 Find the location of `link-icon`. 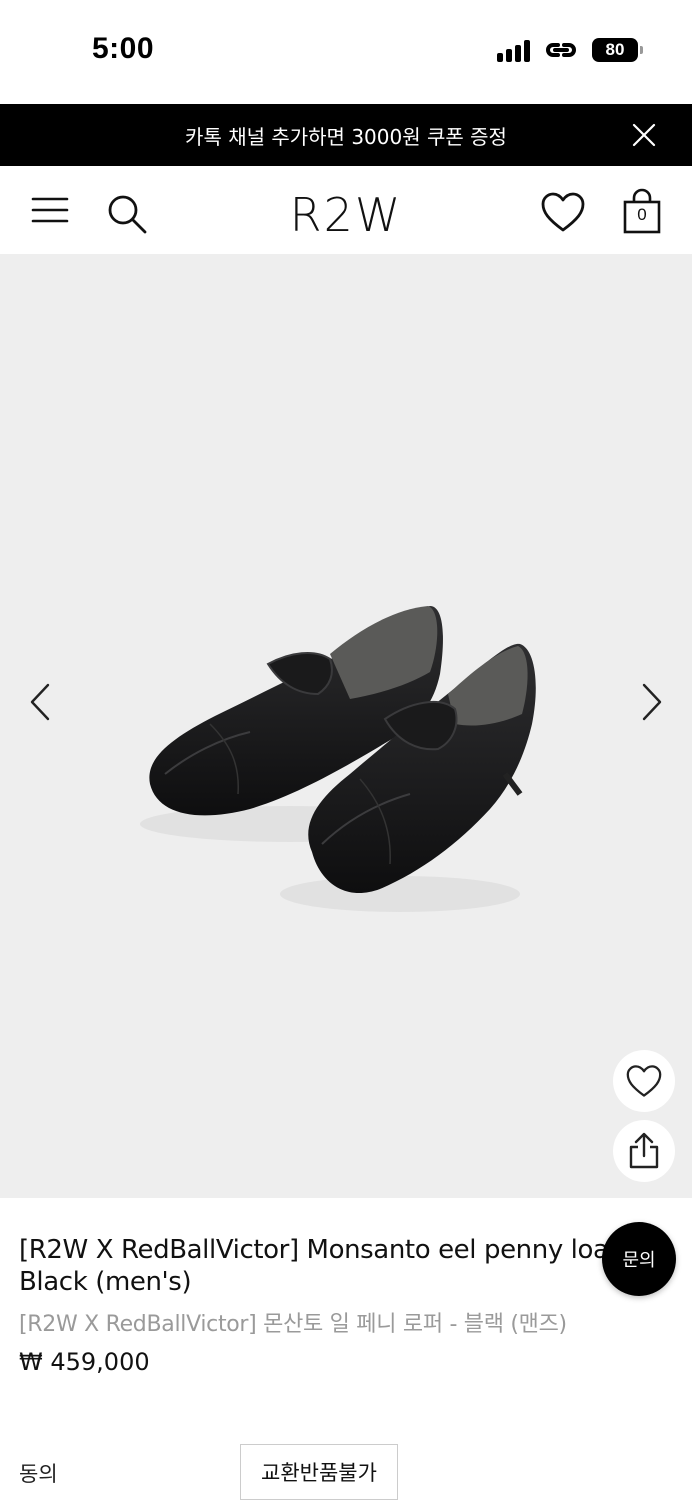

link-icon is located at coordinates (561, 50).